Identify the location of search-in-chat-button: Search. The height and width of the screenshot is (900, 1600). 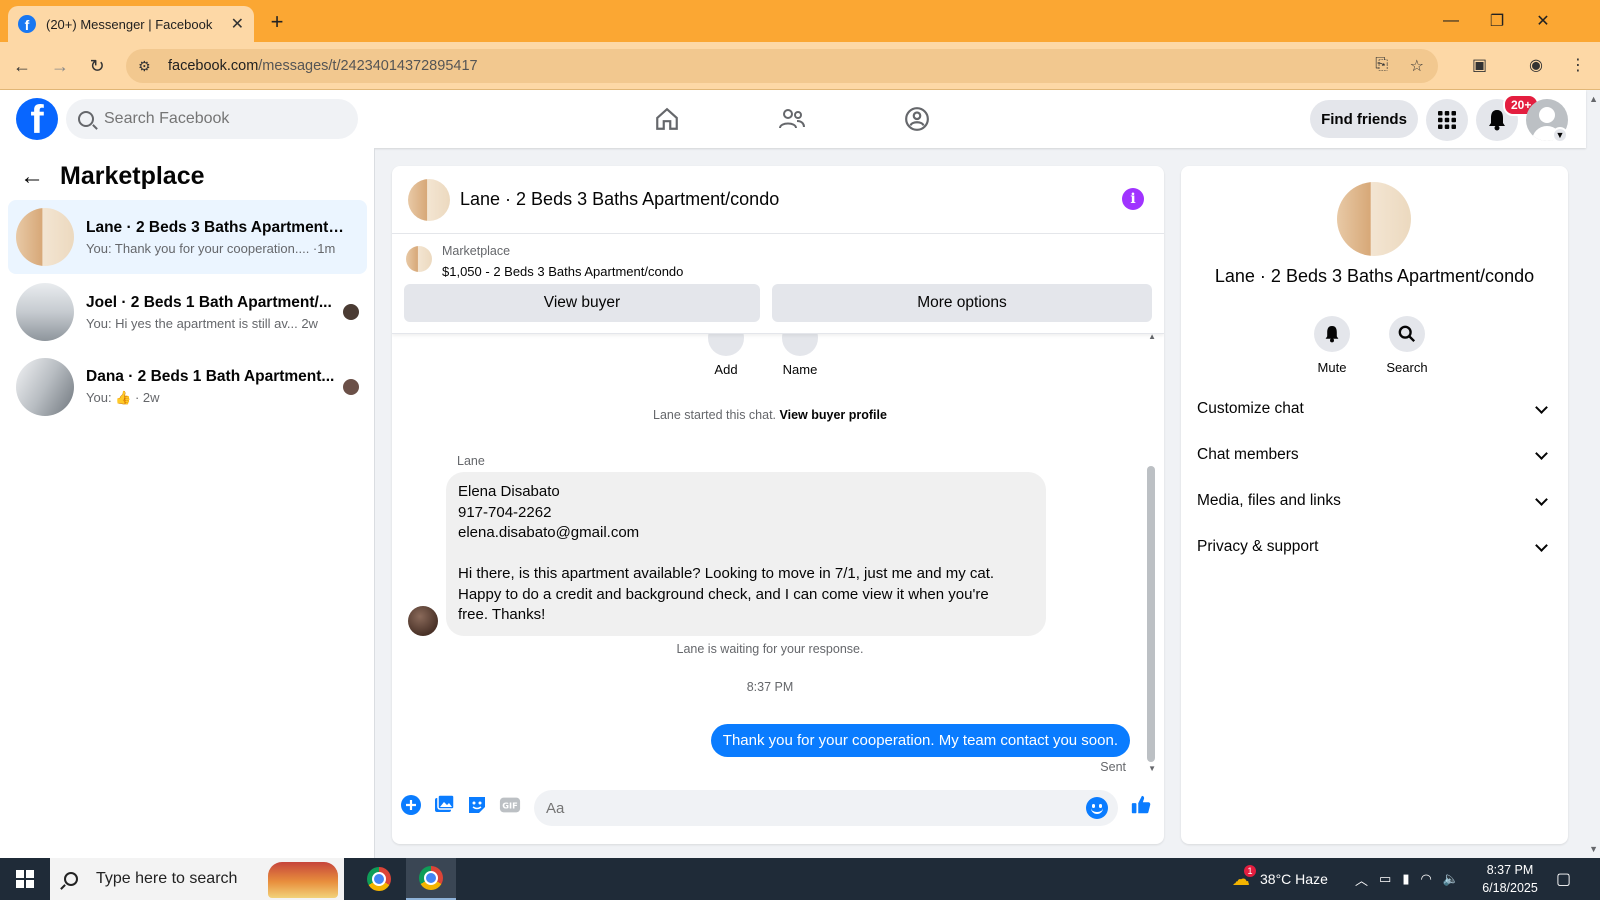
(1407, 345).